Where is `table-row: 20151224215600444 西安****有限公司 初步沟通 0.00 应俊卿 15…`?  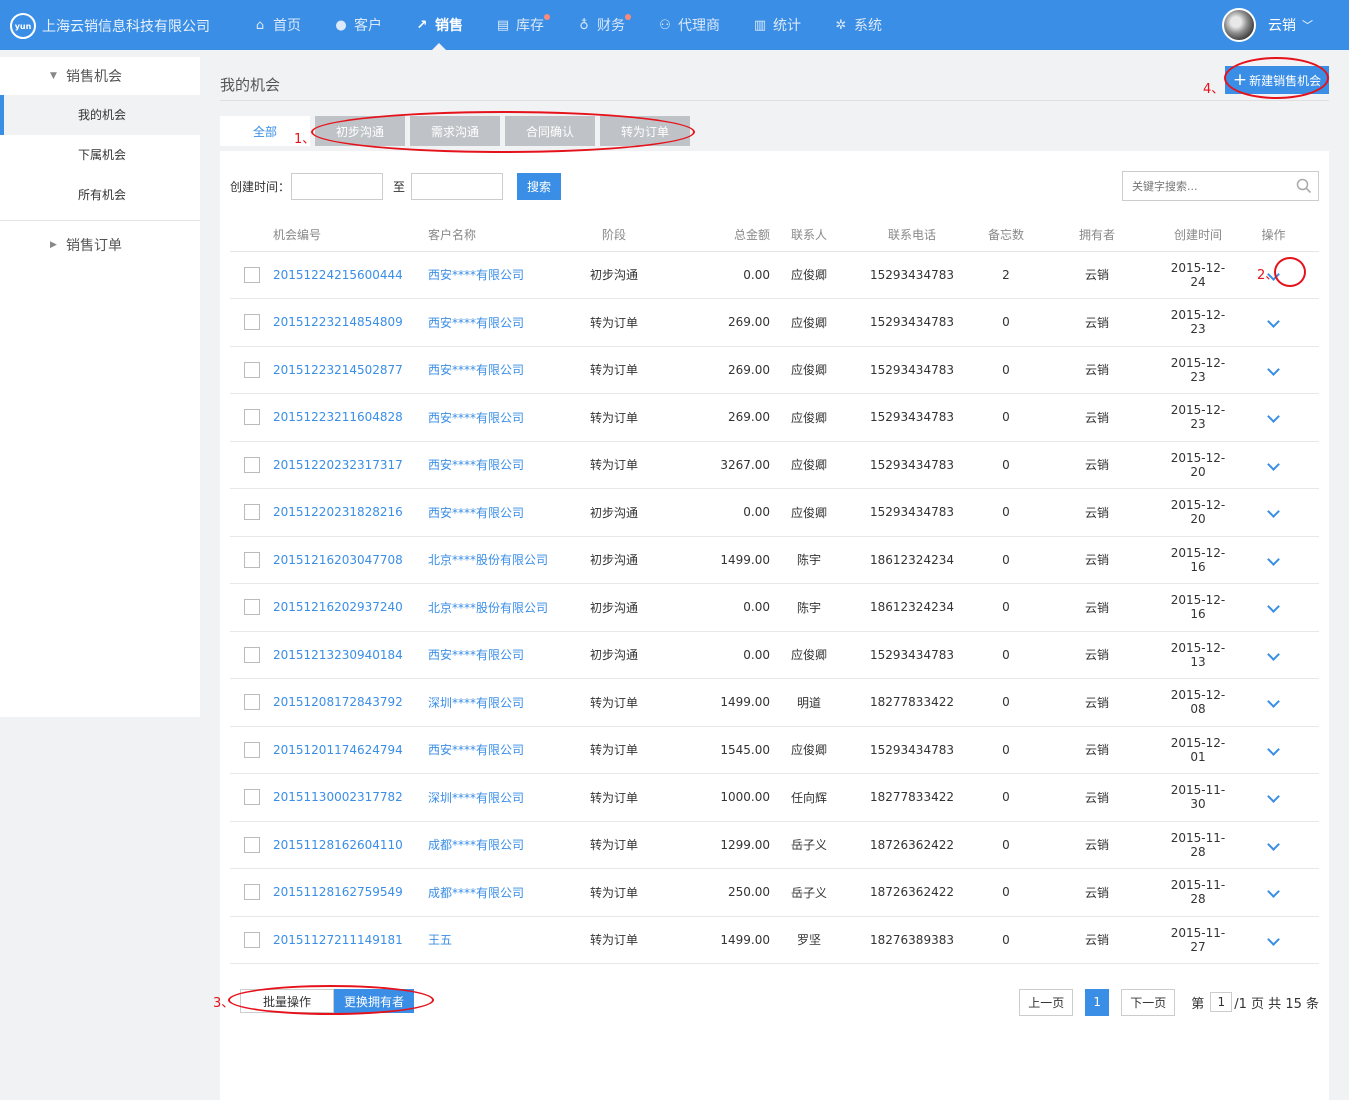 table-row: 20151224215600444 西安****有限公司 初步沟通 0.00 应俊卿 15… is located at coordinates (774, 275).